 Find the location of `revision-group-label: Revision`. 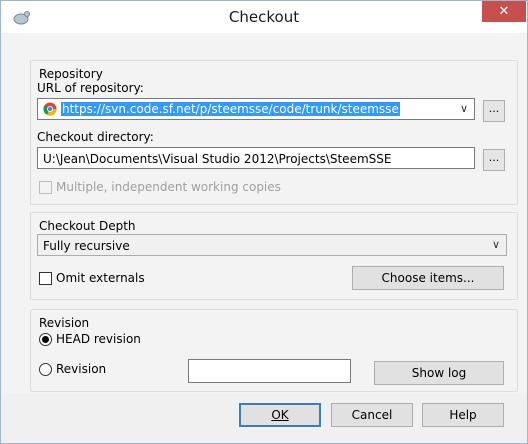

revision-group-label: Revision is located at coordinates (64, 323).